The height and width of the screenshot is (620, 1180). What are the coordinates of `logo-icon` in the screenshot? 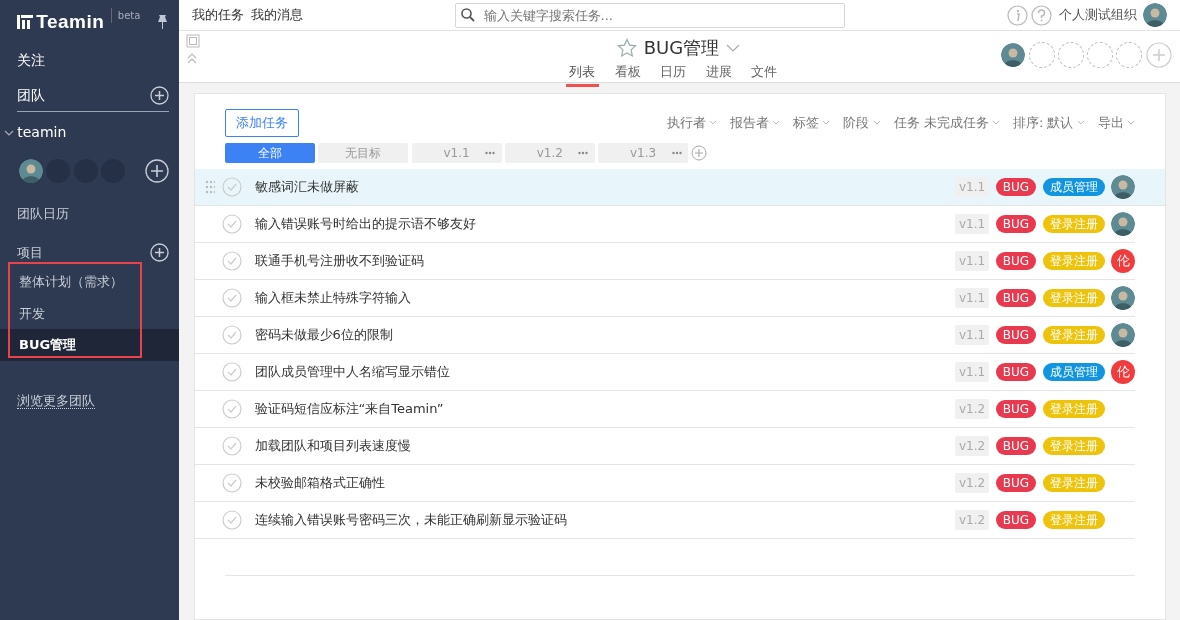 It's located at (25, 22).